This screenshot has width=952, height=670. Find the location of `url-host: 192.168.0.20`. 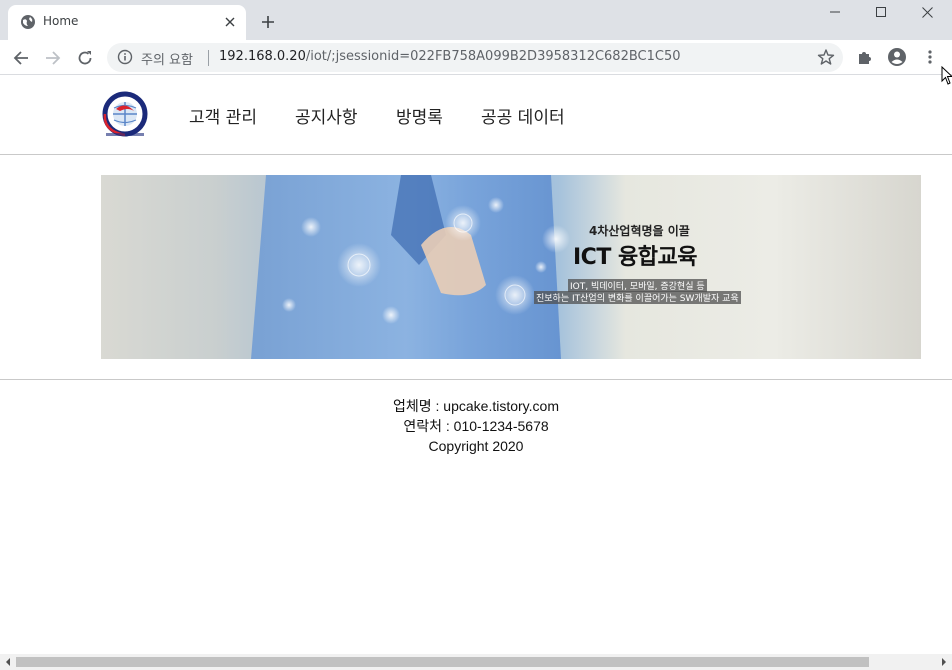

url-host: 192.168.0.20 is located at coordinates (262, 56).